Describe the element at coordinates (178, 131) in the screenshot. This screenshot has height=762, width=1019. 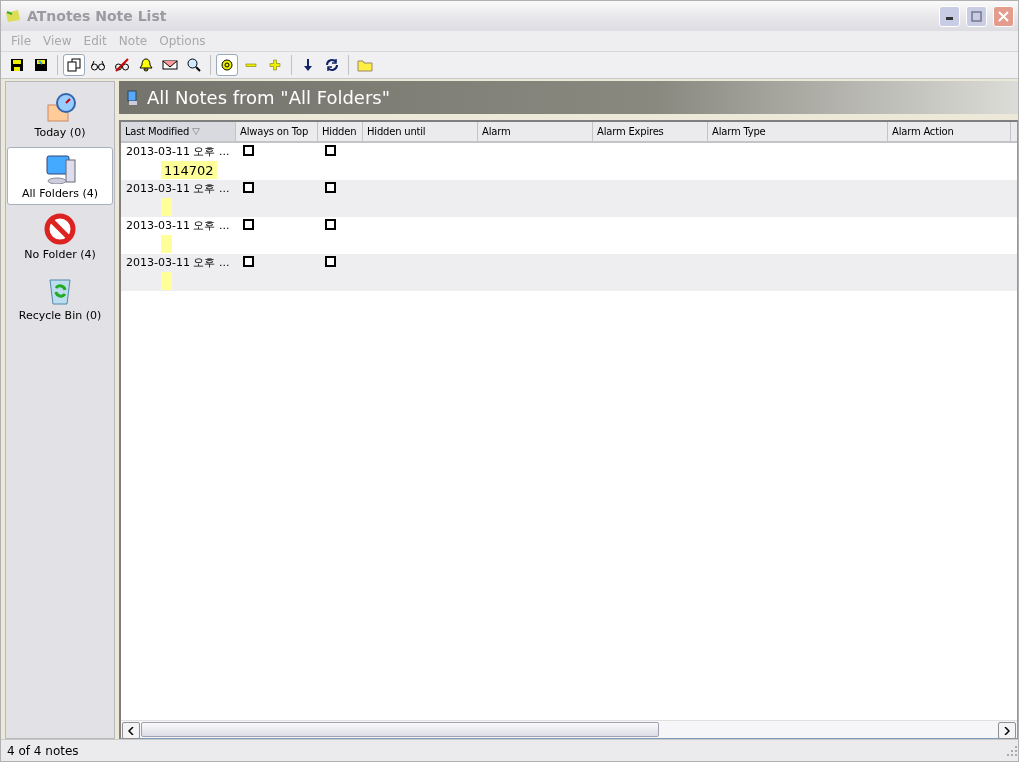
I see `column-header: Last Modified` at that location.